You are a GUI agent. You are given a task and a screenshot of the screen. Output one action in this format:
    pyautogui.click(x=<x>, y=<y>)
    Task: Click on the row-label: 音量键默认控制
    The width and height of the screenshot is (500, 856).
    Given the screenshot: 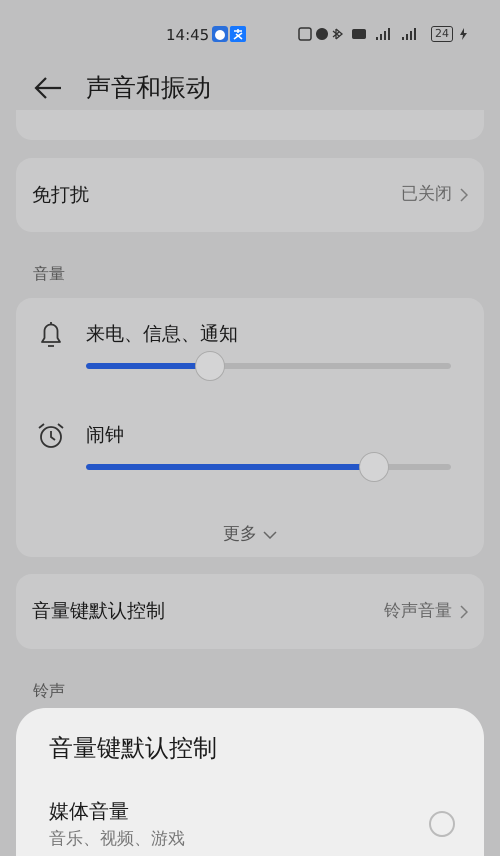 What is the action you would take?
    pyautogui.click(x=98, y=611)
    